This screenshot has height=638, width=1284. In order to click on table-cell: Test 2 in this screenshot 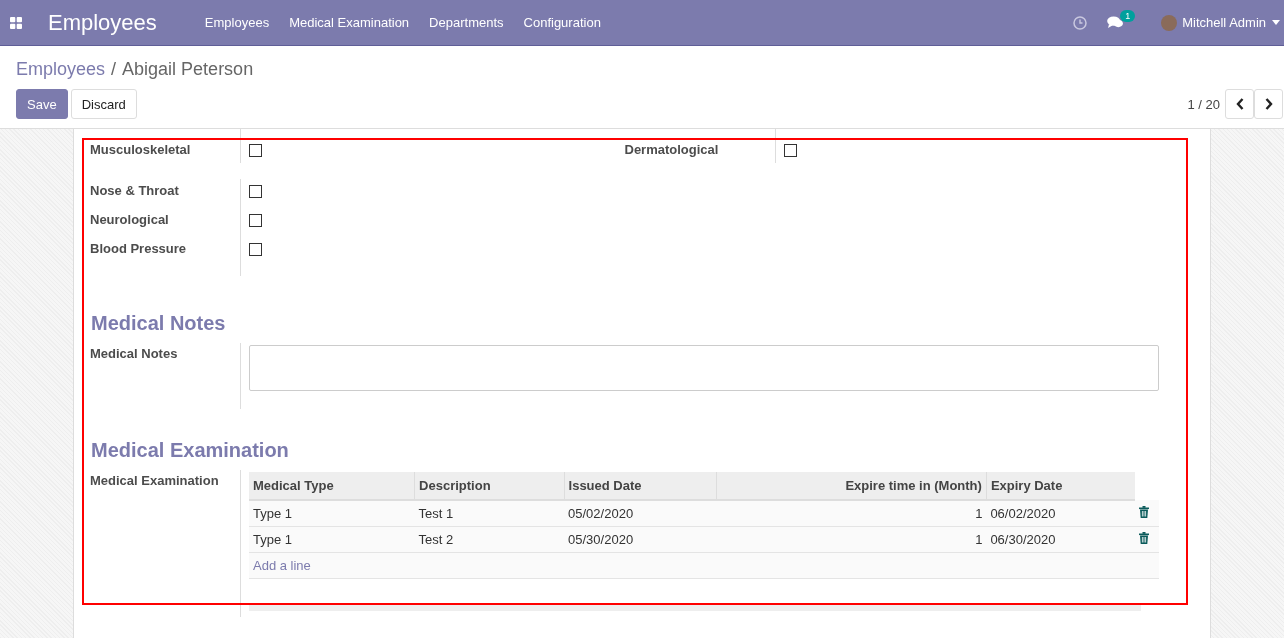, I will do `click(489, 539)`.